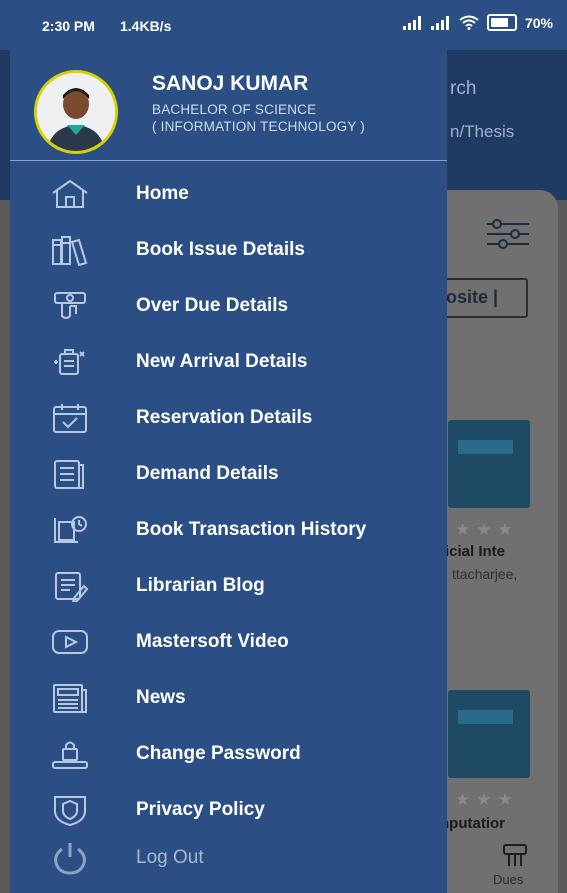 This screenshot has height=893, width=567. What do you see at coordinates (501, 22) in the screenshot?
I see `battery-icon` at bounding box center [501, 22].